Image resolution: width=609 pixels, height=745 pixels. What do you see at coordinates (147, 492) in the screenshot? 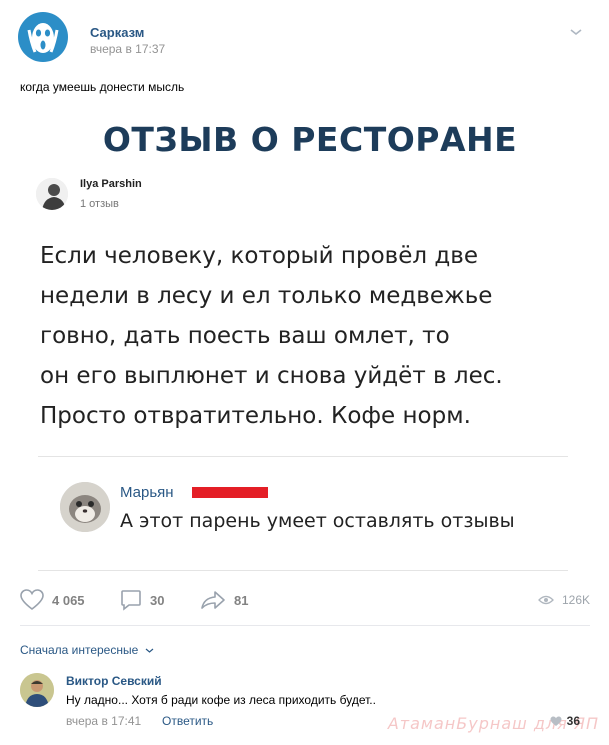
I see `reply-author: Марьян` at bounding box center [147, 492].